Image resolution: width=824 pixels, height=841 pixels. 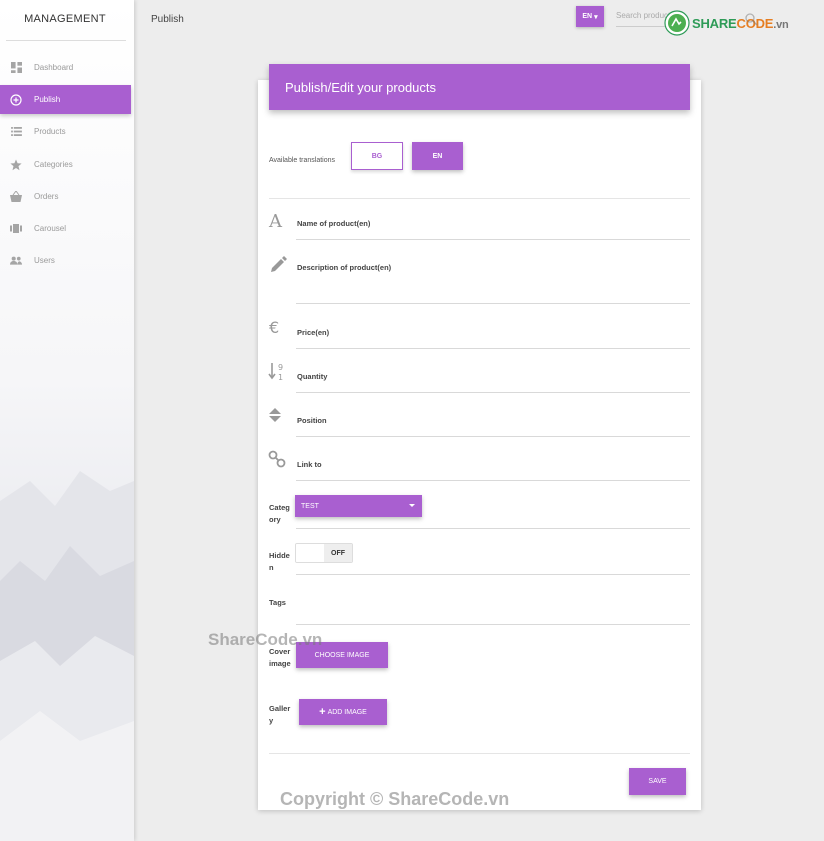 What do you see at coordinates (53, 164) in the screenshot?
I see `sidebar-item-label: Categories` at bounding box center [53, 164].